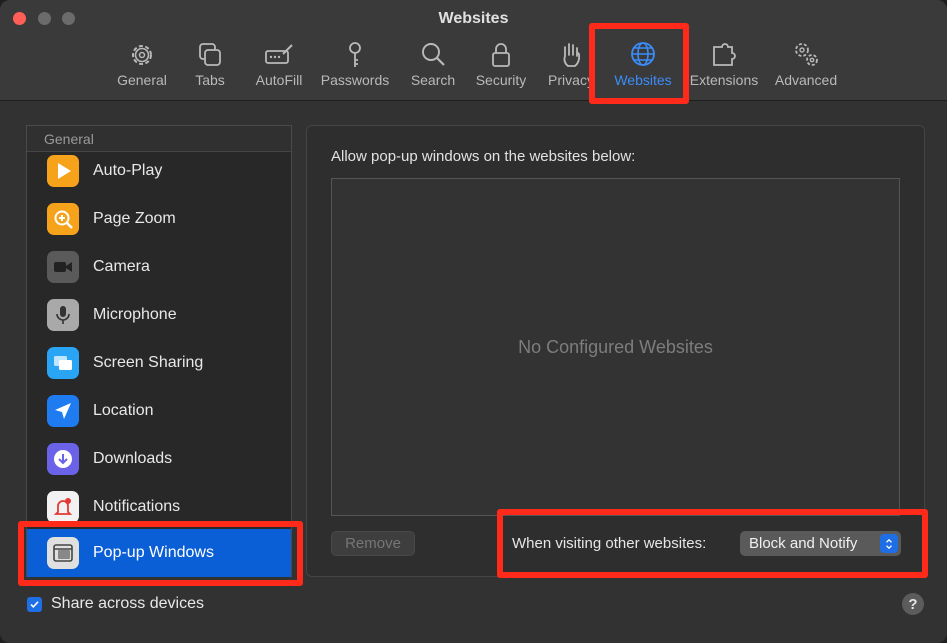 This screenshot has height=643, width=947. What do you see at coordinates (153, 552) in the screenshot?
I see `sidebar-item-label: Pop-up Windows` at bounding box center [153, 552].